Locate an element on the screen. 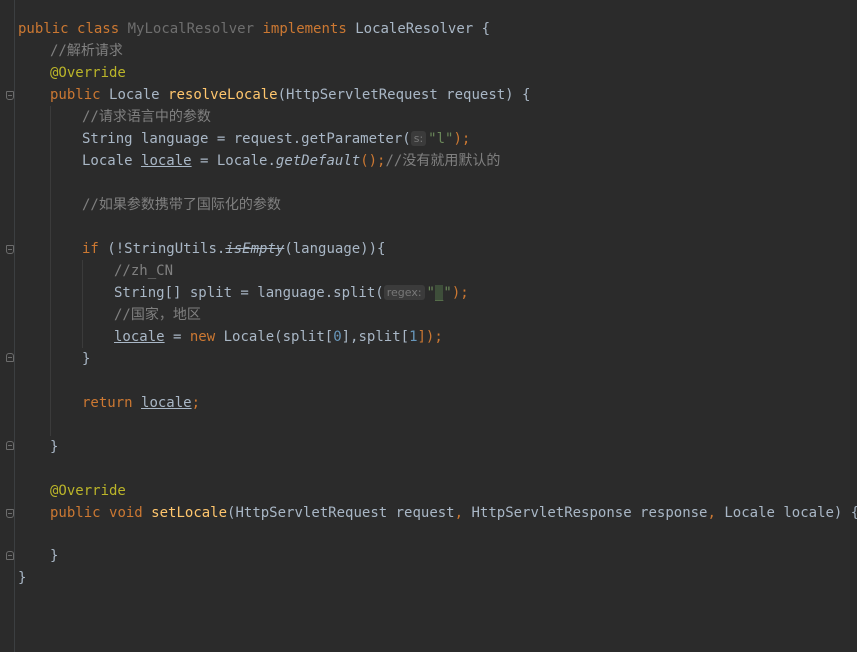 The image size is (857, 652). code-line: if (!StringUtils.isEmpty(language)){ is located at coordinates (233, 249).